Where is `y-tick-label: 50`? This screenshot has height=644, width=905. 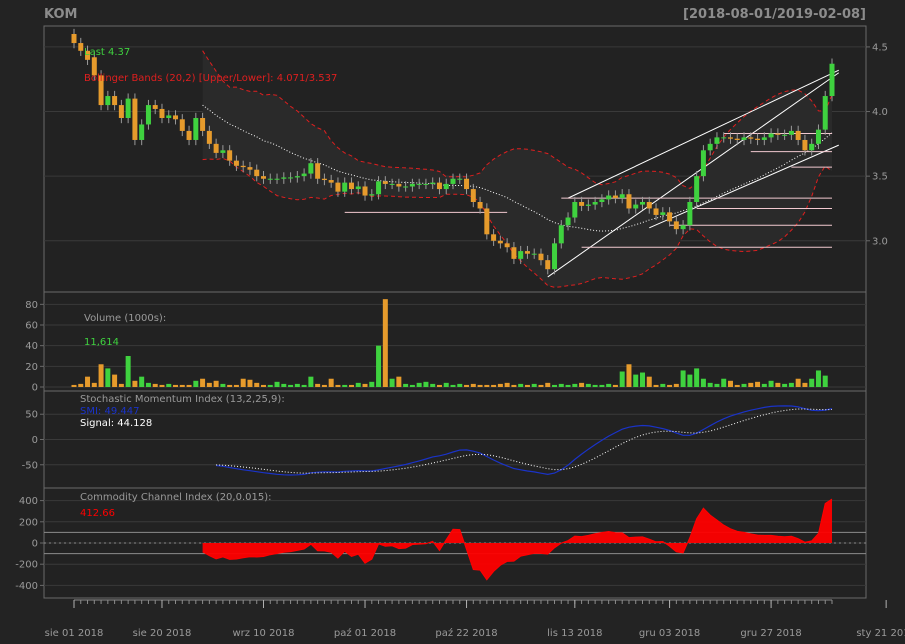
y-tick-label: 50 is located at coordinates (31, 415).